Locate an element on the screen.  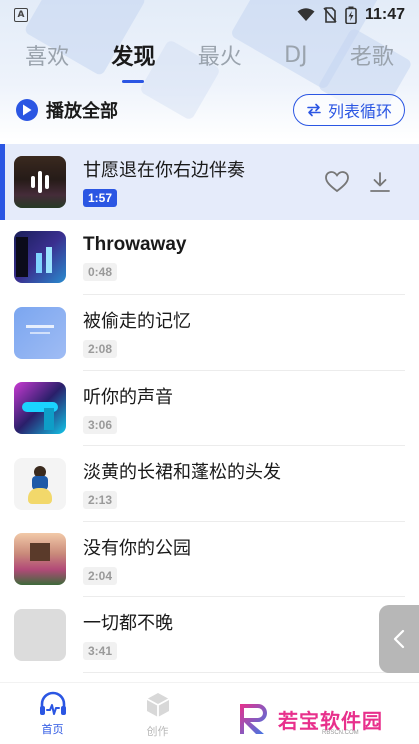
loop-mode-label: 列表循环 is located at coordinates (359, 111).